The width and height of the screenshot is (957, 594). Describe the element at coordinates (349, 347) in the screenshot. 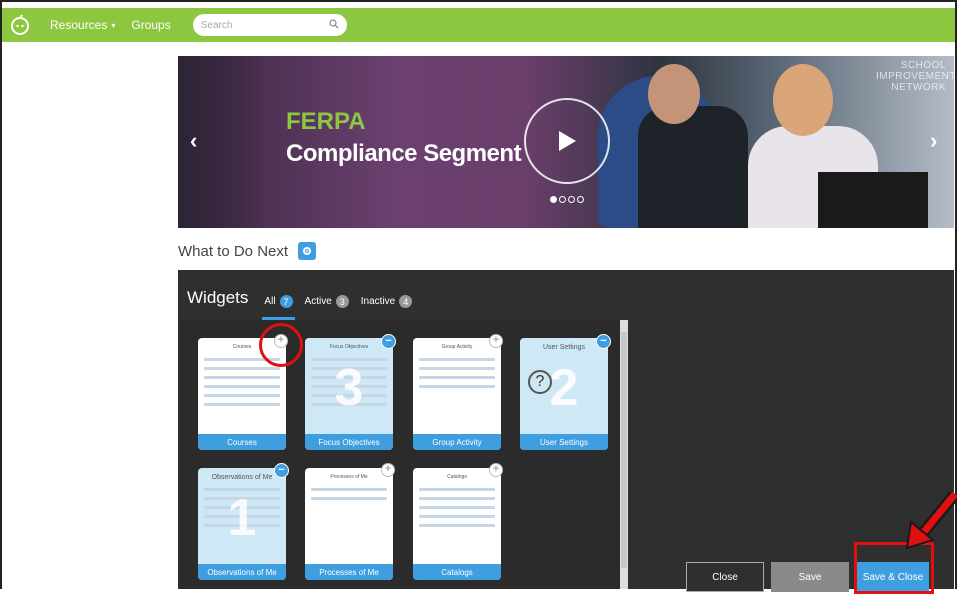

I see `widget-title: Focus Objectives` at that location.